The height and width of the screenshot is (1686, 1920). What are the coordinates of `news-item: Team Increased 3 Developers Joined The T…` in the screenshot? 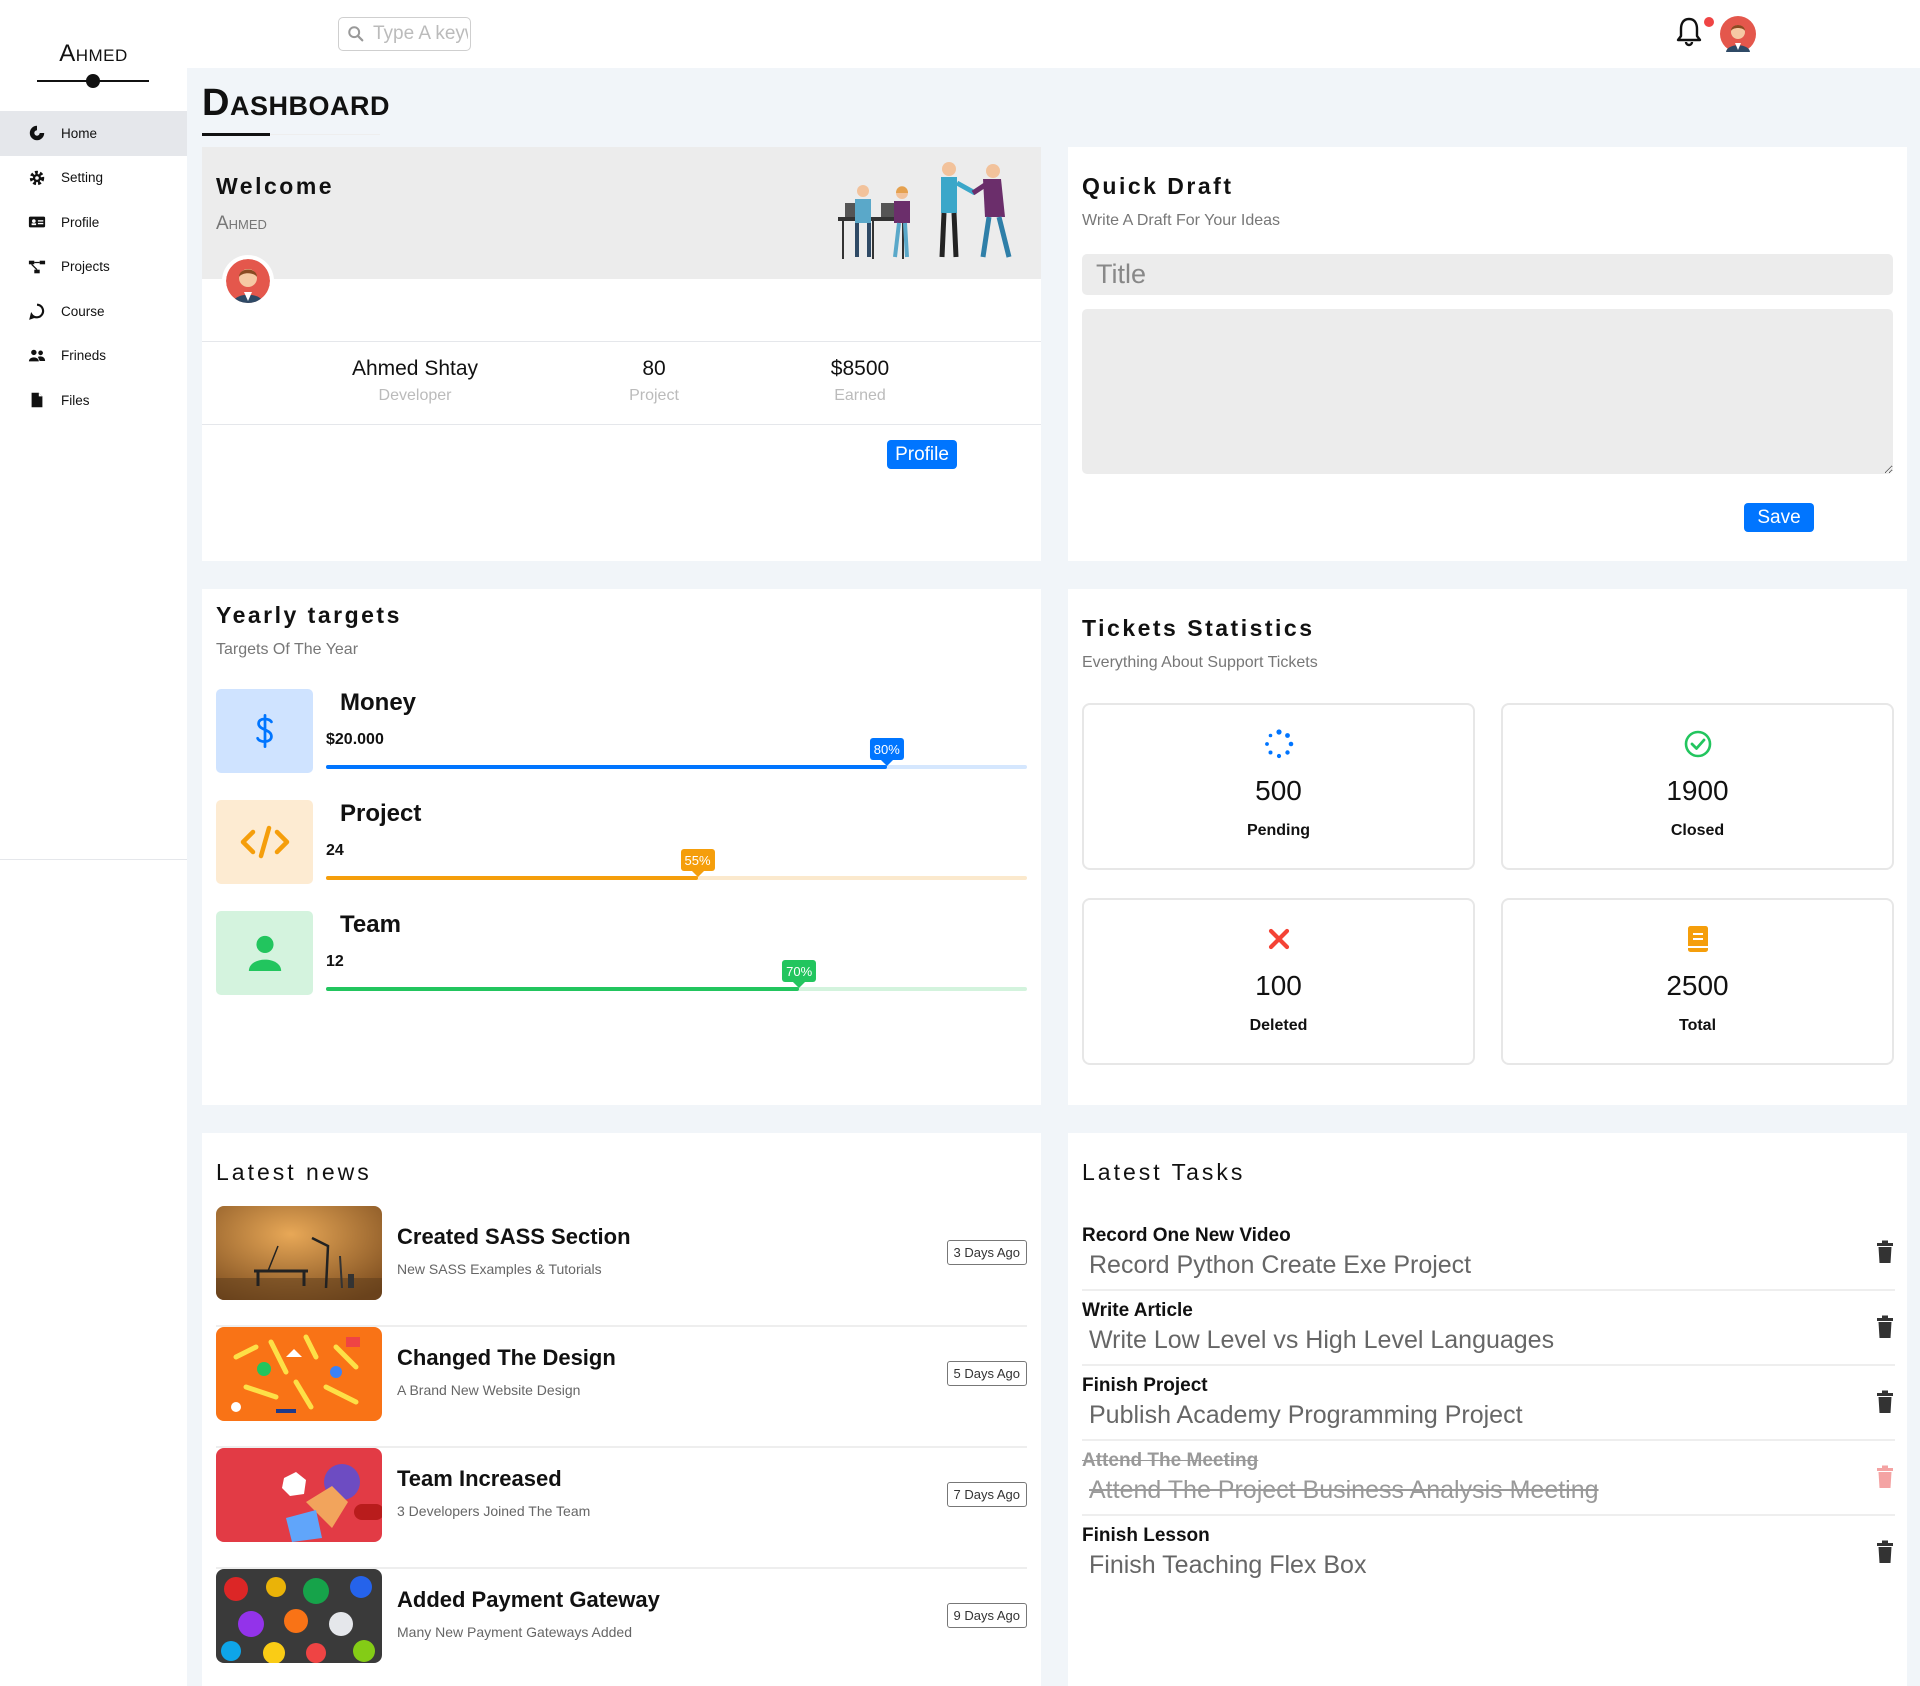 It's located at (621, 1508).